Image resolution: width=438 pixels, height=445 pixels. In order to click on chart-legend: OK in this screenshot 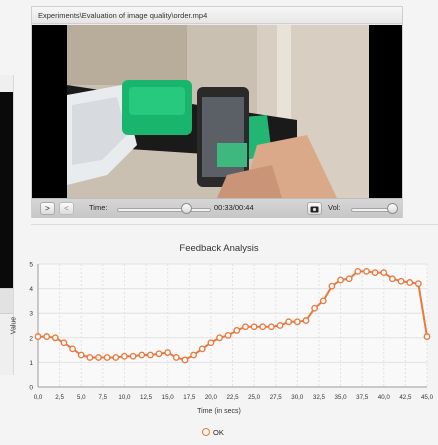, I will do `click(219, 433)`.